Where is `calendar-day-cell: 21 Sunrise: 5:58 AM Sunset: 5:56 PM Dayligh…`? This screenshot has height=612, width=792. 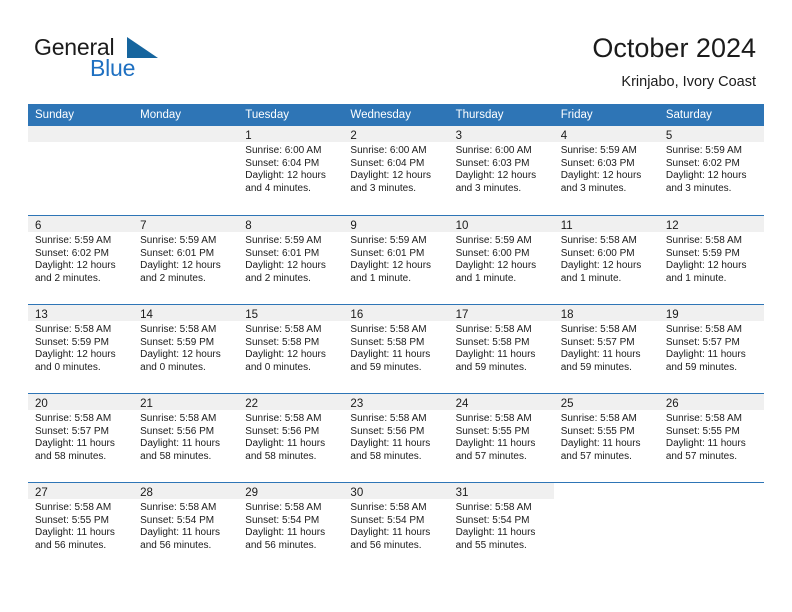
calendar-day-cell: 21 Sunrise: 5:58 AM Sunset: 5:56 PM Dayligh… is located at coordinates (186, 438).